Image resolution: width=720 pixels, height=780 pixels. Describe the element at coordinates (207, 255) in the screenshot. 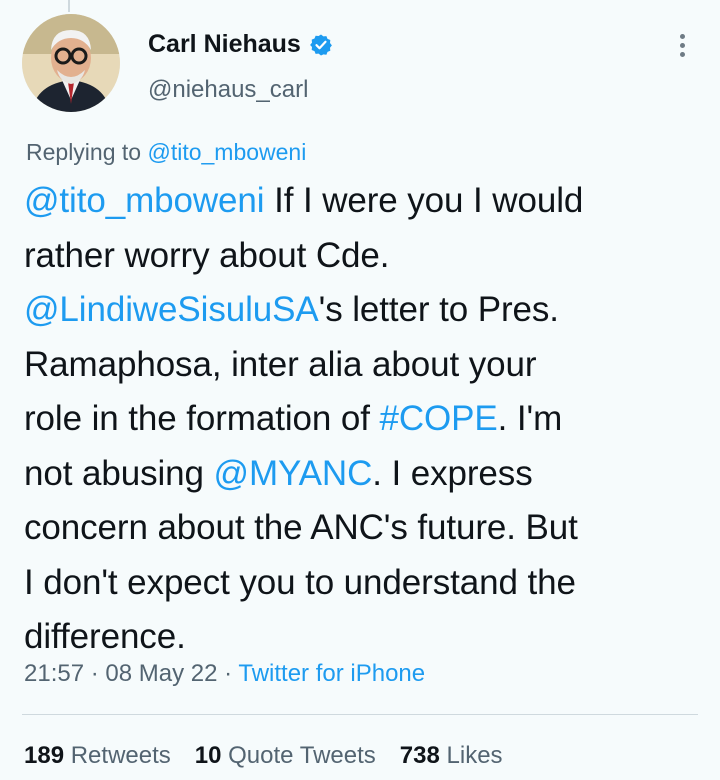

I see `tweet-text-segment: rather worry about Cde.` at that location.